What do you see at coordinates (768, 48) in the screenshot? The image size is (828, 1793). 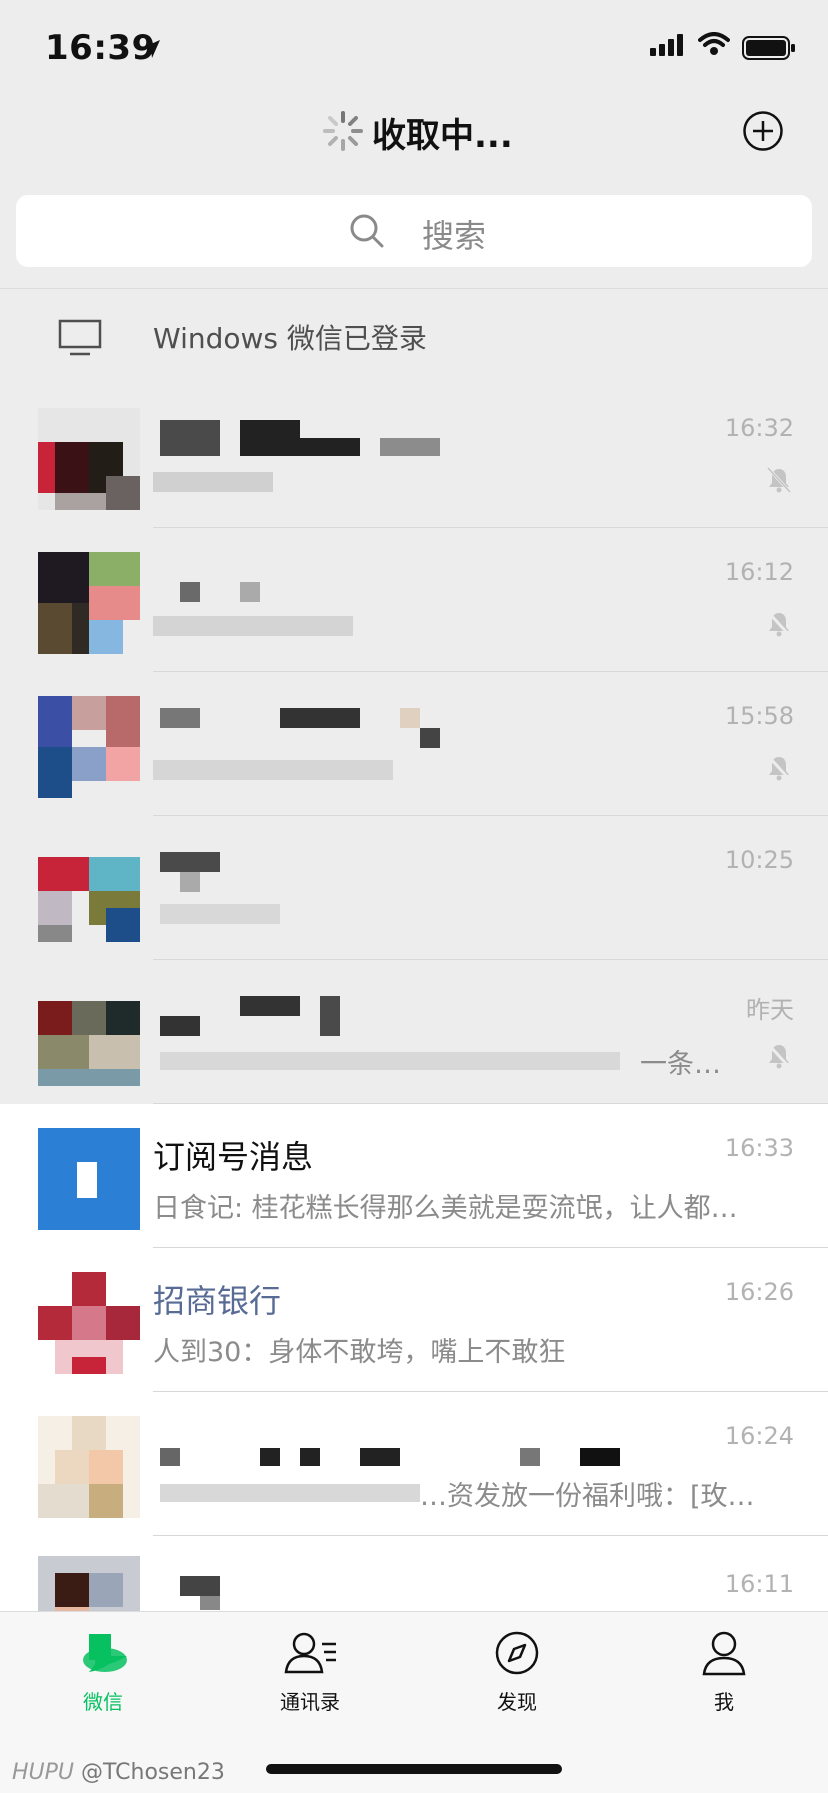 I see `battery-icon` at bounding box center [768, 48].